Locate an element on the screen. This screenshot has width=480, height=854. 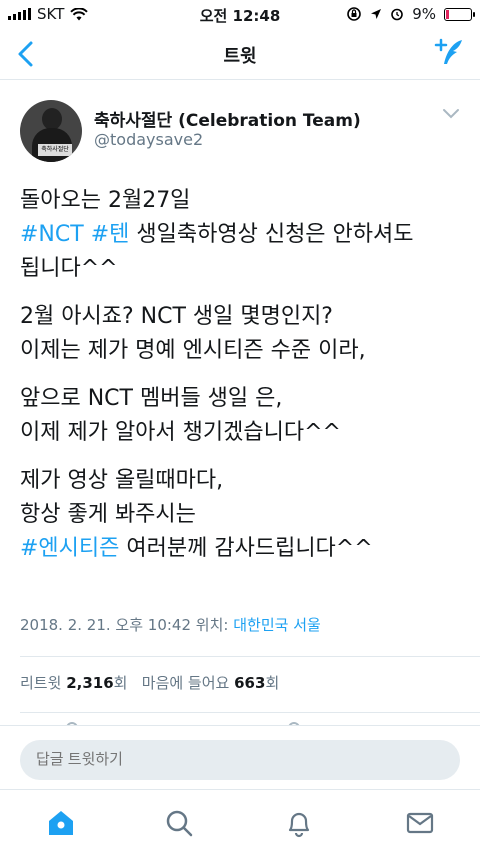
location-link: 대한민국 서울 is located at coordinates (277, 625).